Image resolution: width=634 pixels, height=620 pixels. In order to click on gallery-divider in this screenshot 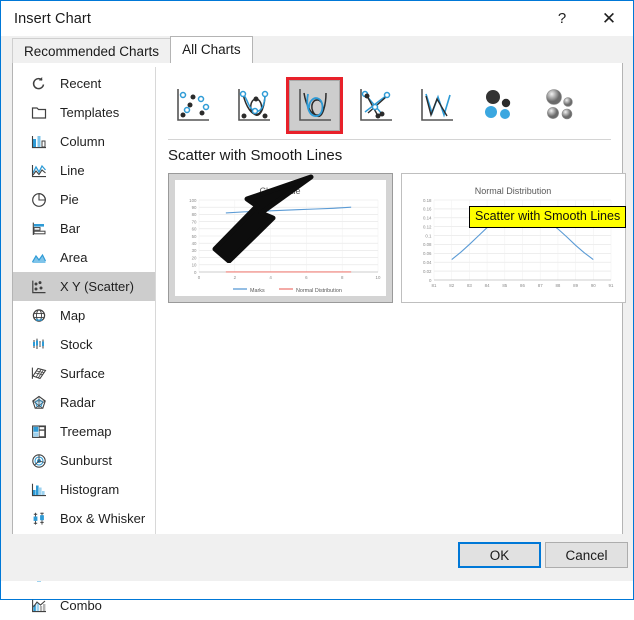, I will do `click(389, 139)`.